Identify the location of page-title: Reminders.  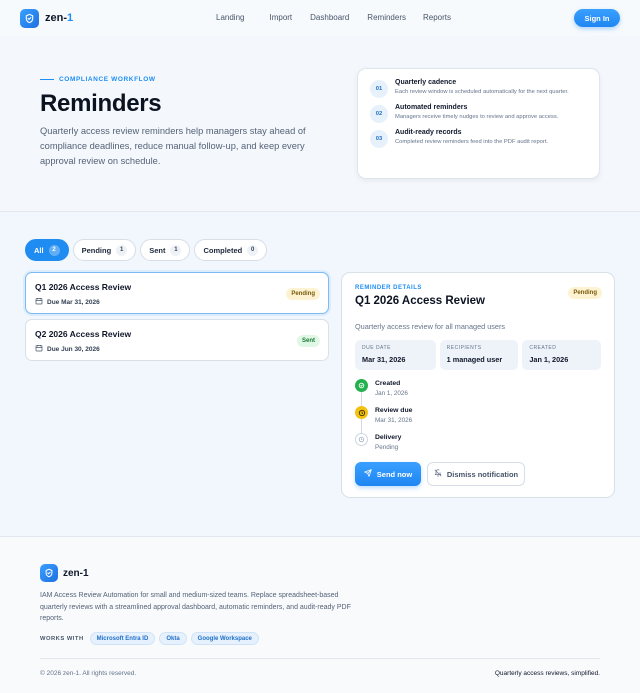
(101, 103).